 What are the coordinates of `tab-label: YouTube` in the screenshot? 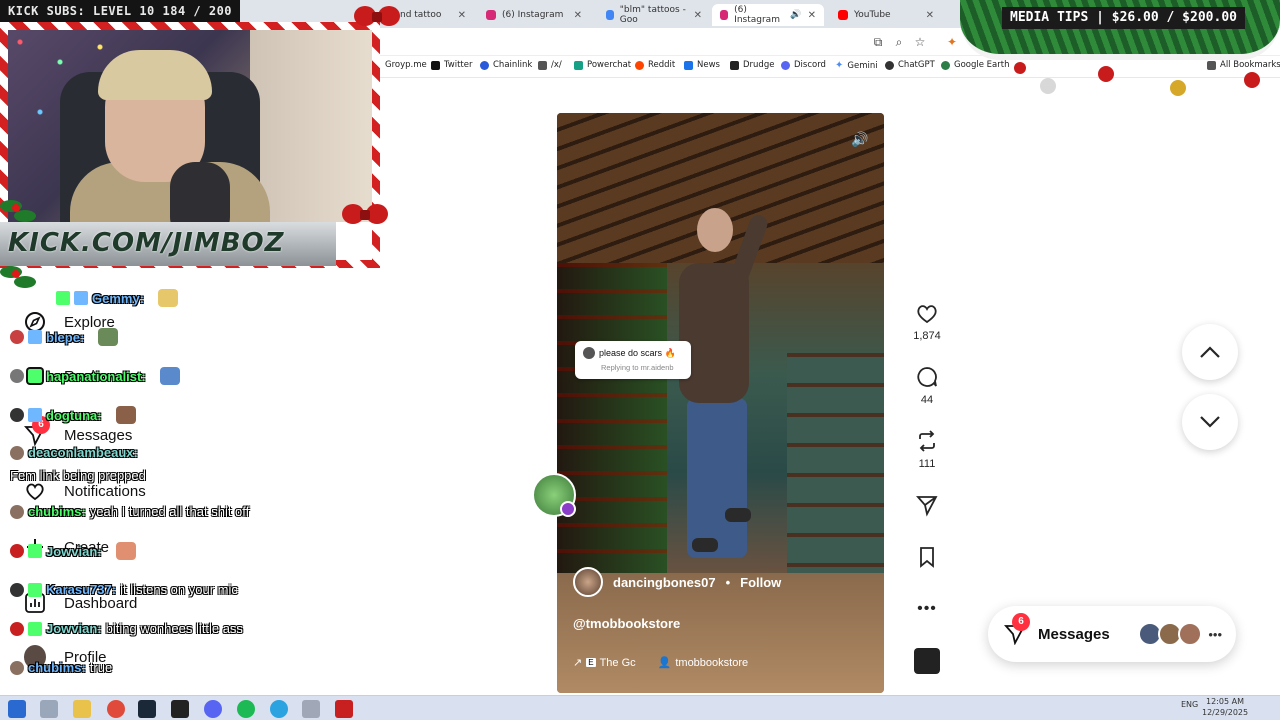 It's located at (872, 15).